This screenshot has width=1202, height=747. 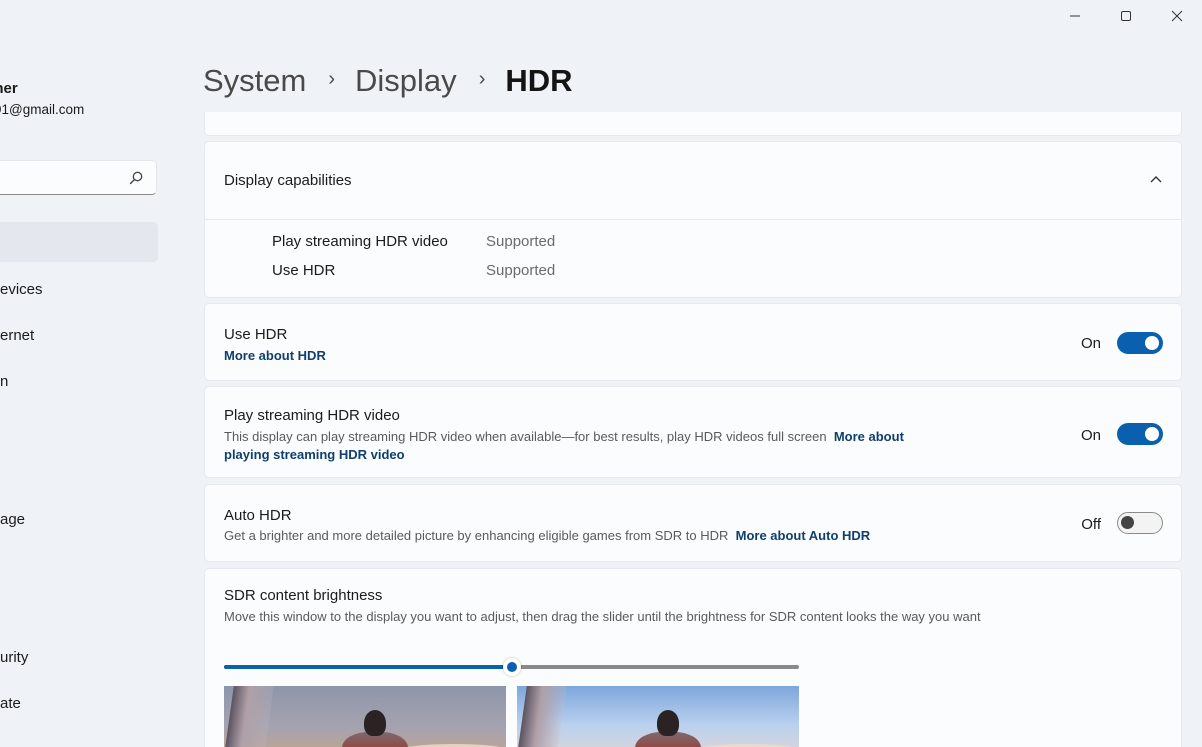 What do you see at coordinates (12, 519) in the screenshot?
I see `sidebar-item-time-language: age` at bounding box center [12, 519].